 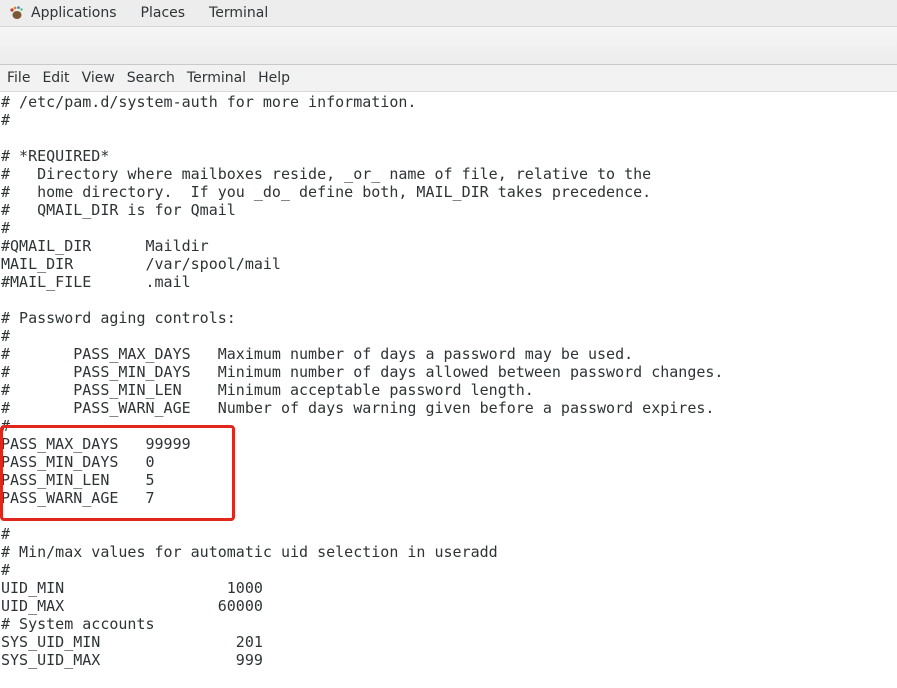 I want to click on top-panel: Applications Places Terminal, so click(x=448, y=13).